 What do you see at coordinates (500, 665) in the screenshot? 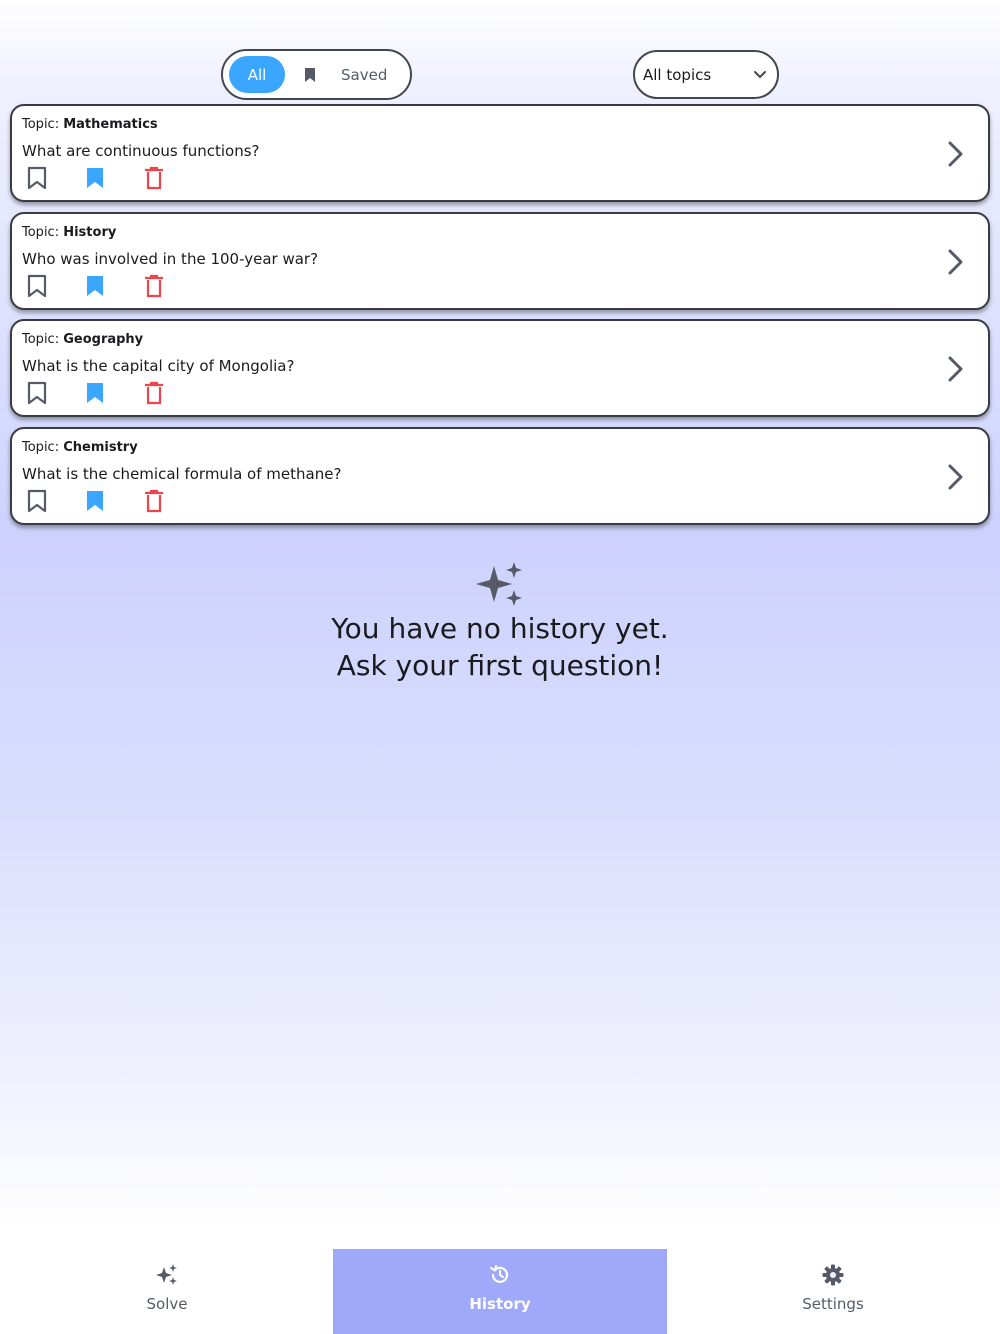
I see `empty-state-line-2: Ask your first question!` at bounding box center [500, 665].